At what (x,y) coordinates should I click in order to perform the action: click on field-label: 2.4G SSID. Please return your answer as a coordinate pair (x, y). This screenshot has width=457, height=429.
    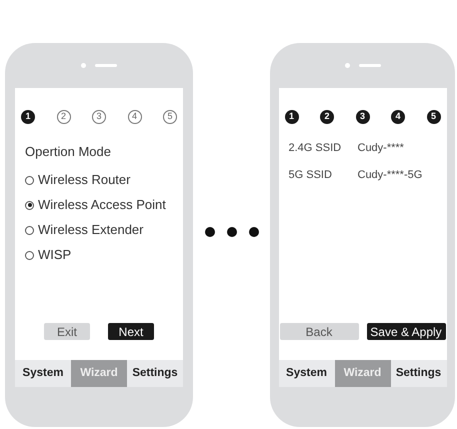
    Looking at the image, I should click on (315, 148).